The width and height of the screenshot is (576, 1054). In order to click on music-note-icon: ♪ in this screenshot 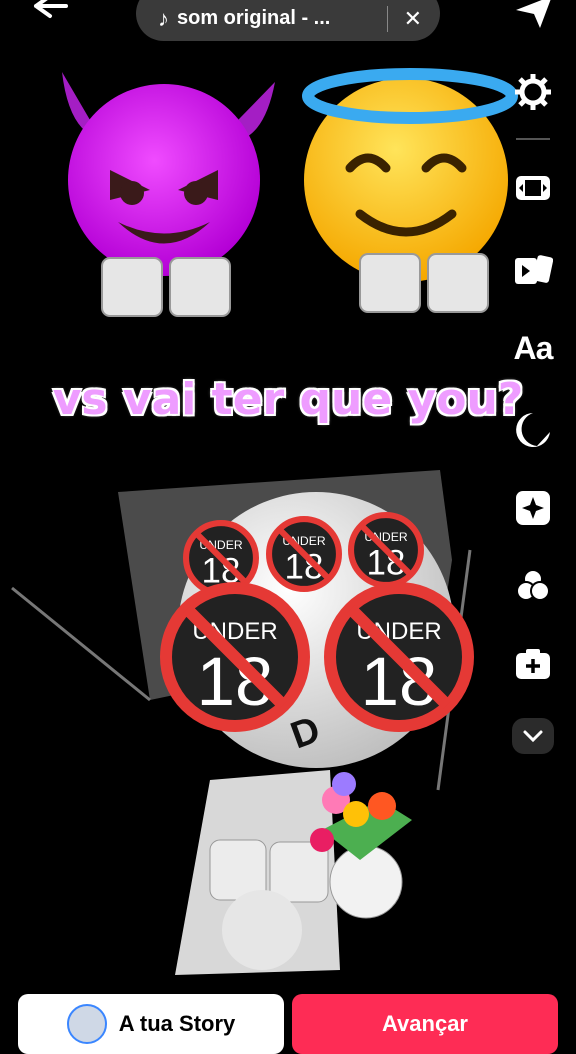, I will do `click(163, 18)`.